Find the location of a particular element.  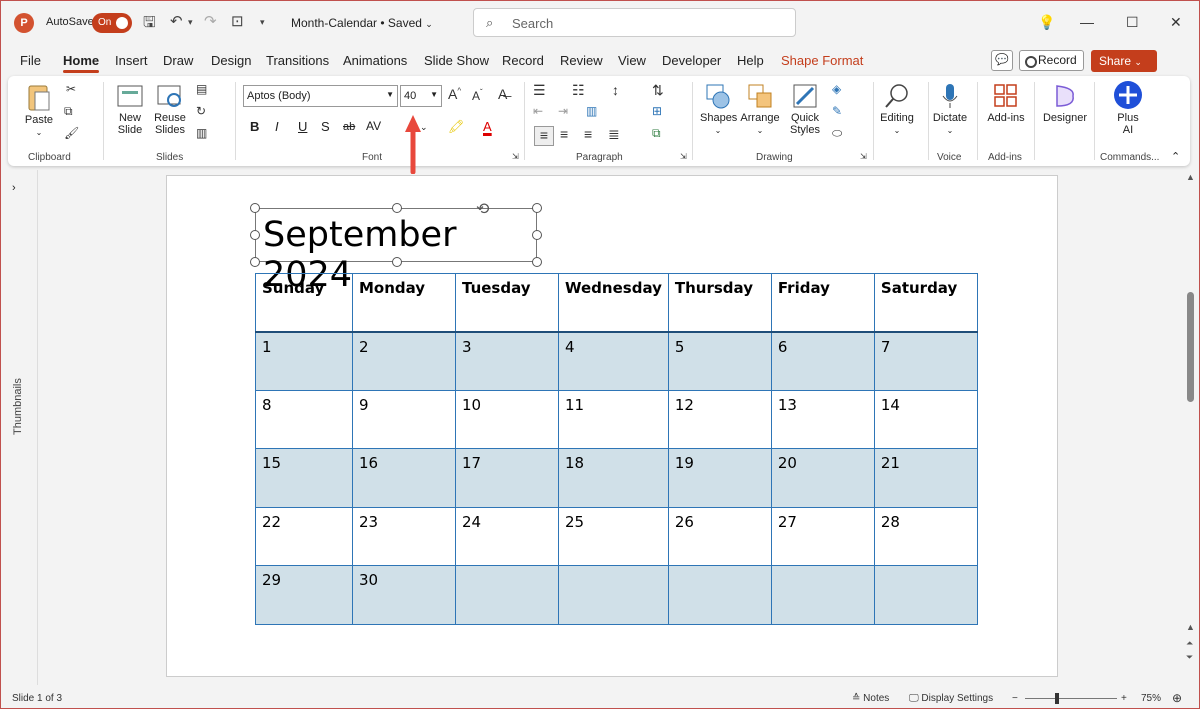

shadow-button: S is located at coordinates (325, 126).